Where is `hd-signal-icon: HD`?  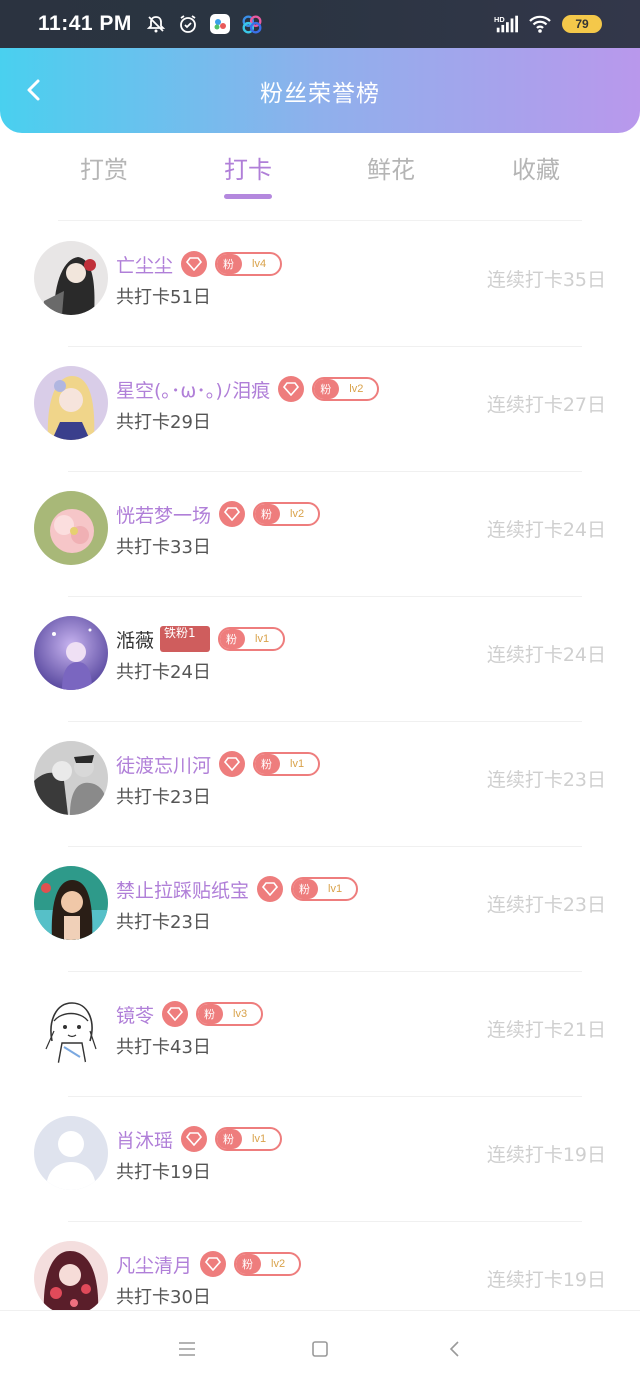
hd-signal-icon: HD is located at coordinates (506, 24).